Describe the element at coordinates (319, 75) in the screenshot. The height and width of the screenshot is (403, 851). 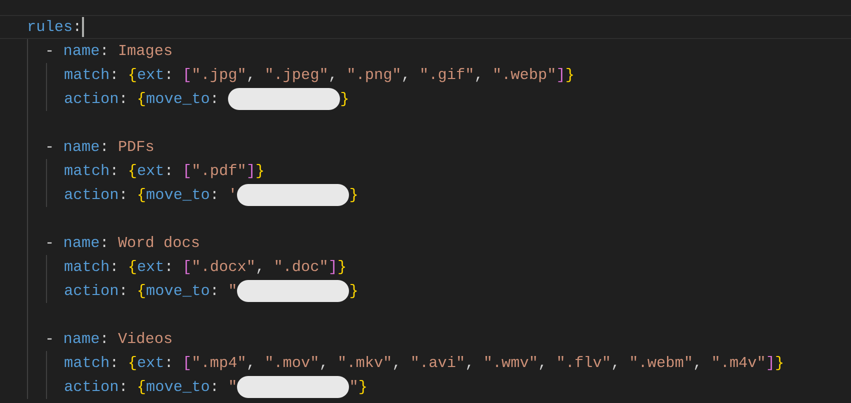
I see `code-line: match: {ext: [".jpg", ".jpeg", ".png", ".gif", ".webp"]}` at that location.